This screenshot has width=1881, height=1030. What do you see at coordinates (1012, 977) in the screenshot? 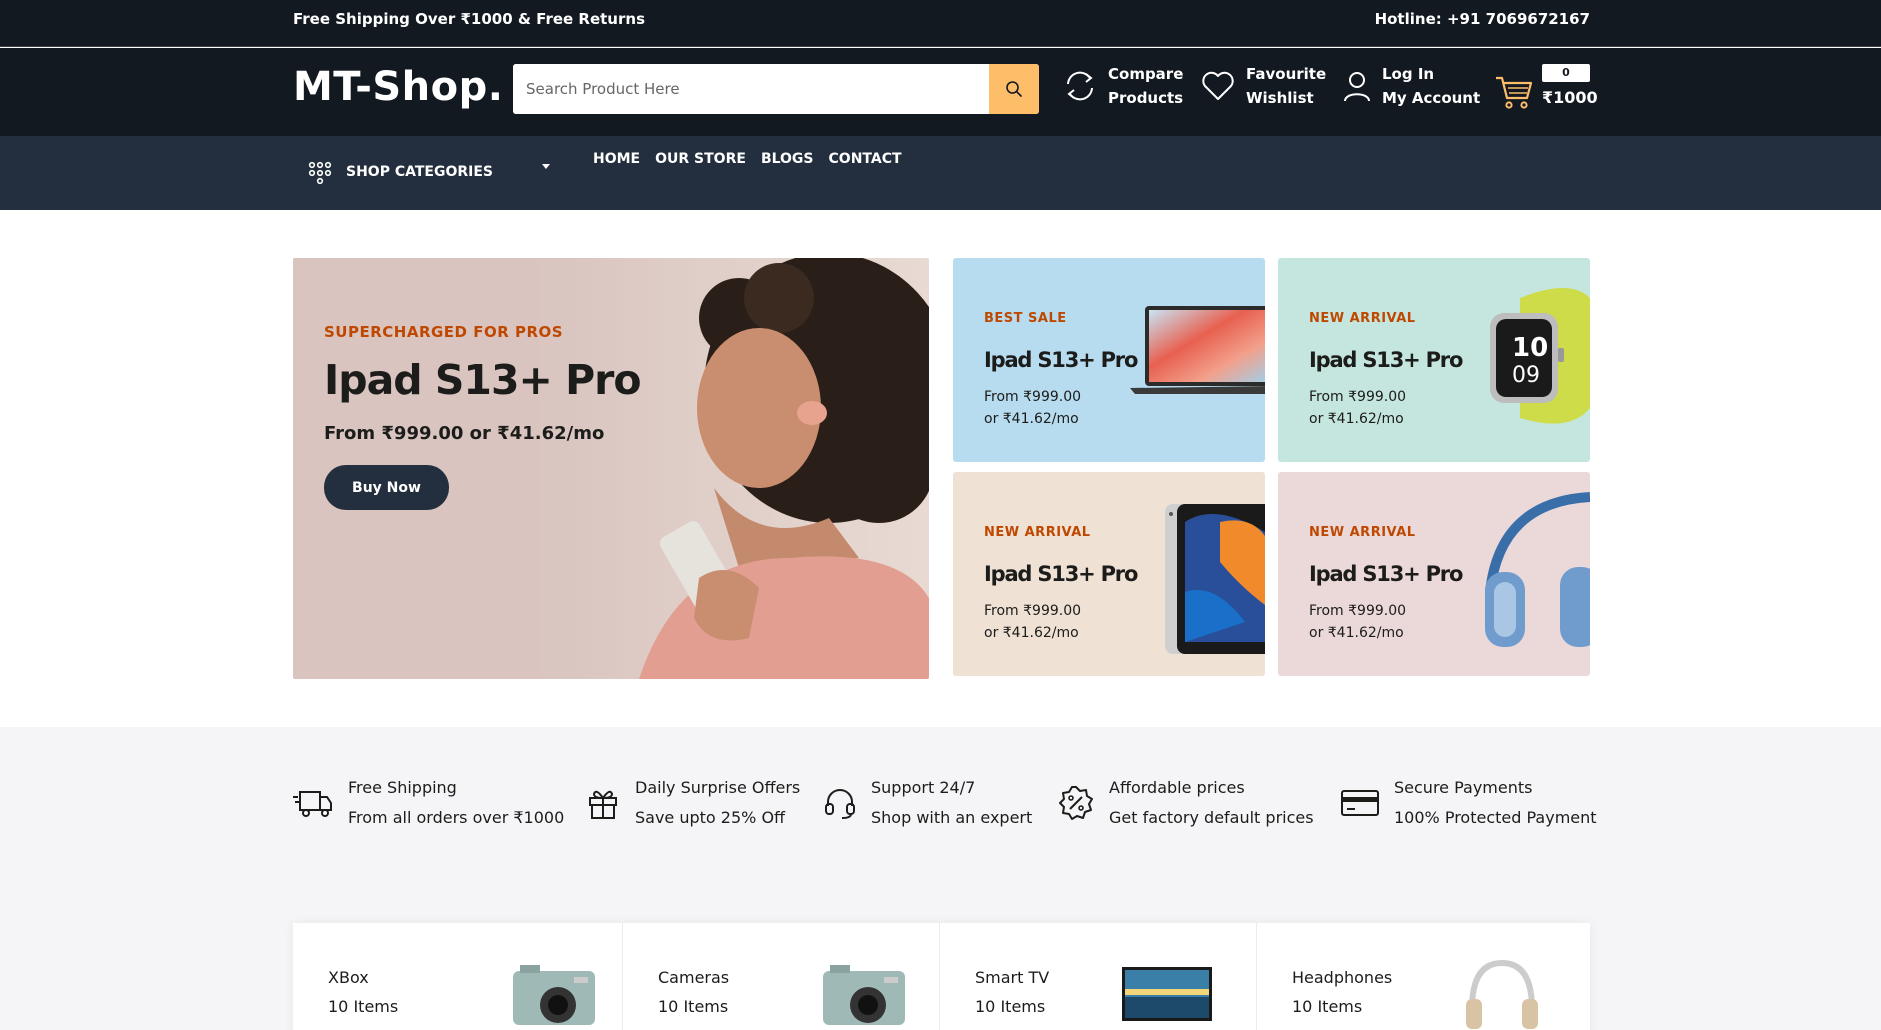
I see `category-name: Smart TV` at bounding box center [1012, 977].